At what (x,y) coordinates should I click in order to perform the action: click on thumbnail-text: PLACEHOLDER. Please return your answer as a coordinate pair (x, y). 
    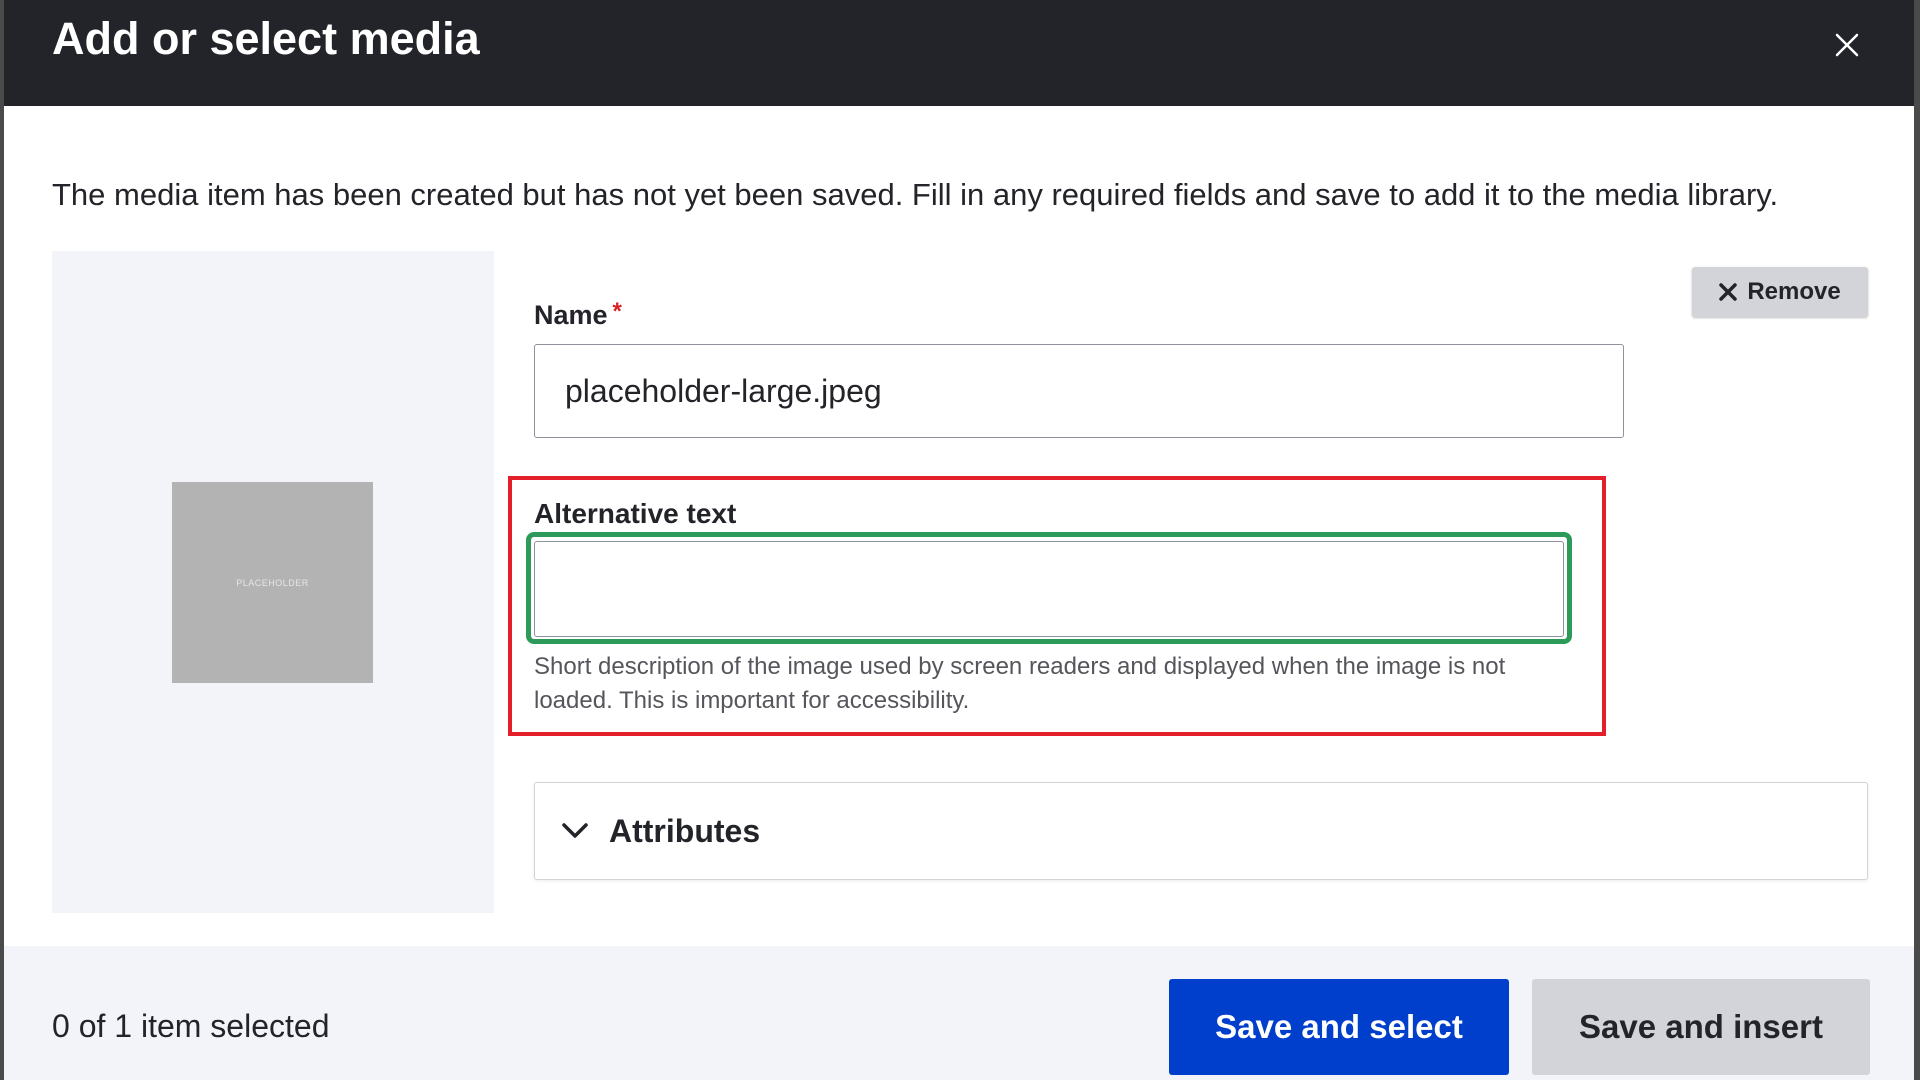
    Looking at the image, I should click on (272, 582).